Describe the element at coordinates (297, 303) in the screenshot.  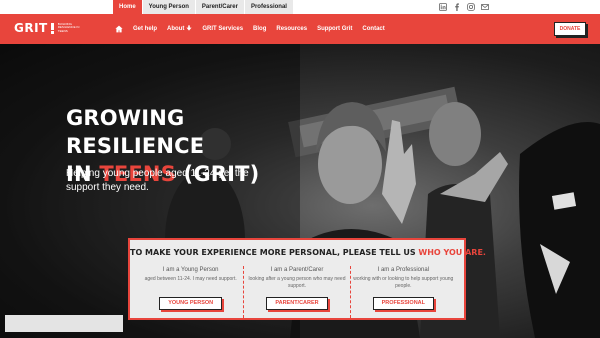
I see `parent-carer-button: PARENT/CARER` at that location.